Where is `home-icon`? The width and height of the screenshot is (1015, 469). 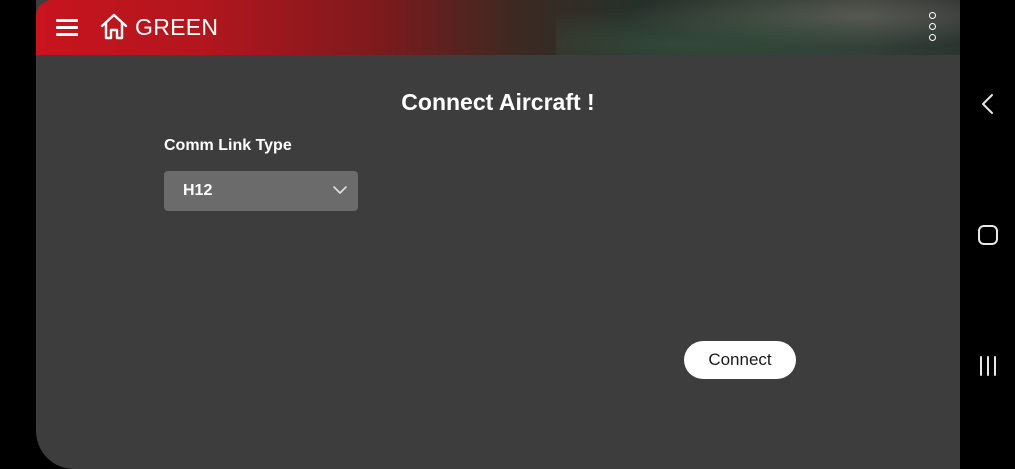
home-icon is located at coordinates (114, 27).